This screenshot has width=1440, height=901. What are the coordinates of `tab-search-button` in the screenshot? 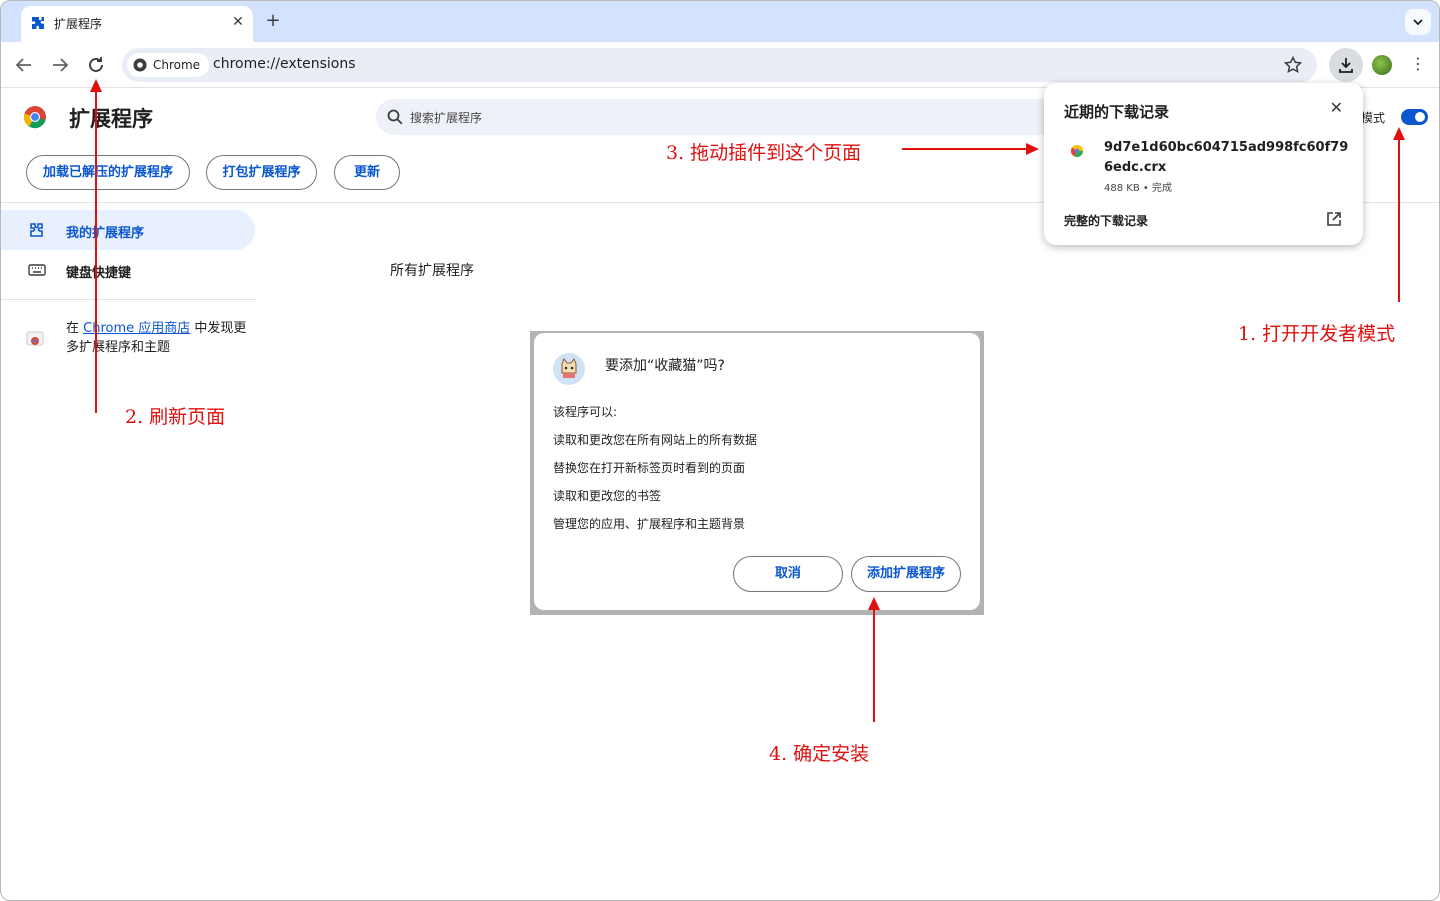 It's located at (1418, 22).